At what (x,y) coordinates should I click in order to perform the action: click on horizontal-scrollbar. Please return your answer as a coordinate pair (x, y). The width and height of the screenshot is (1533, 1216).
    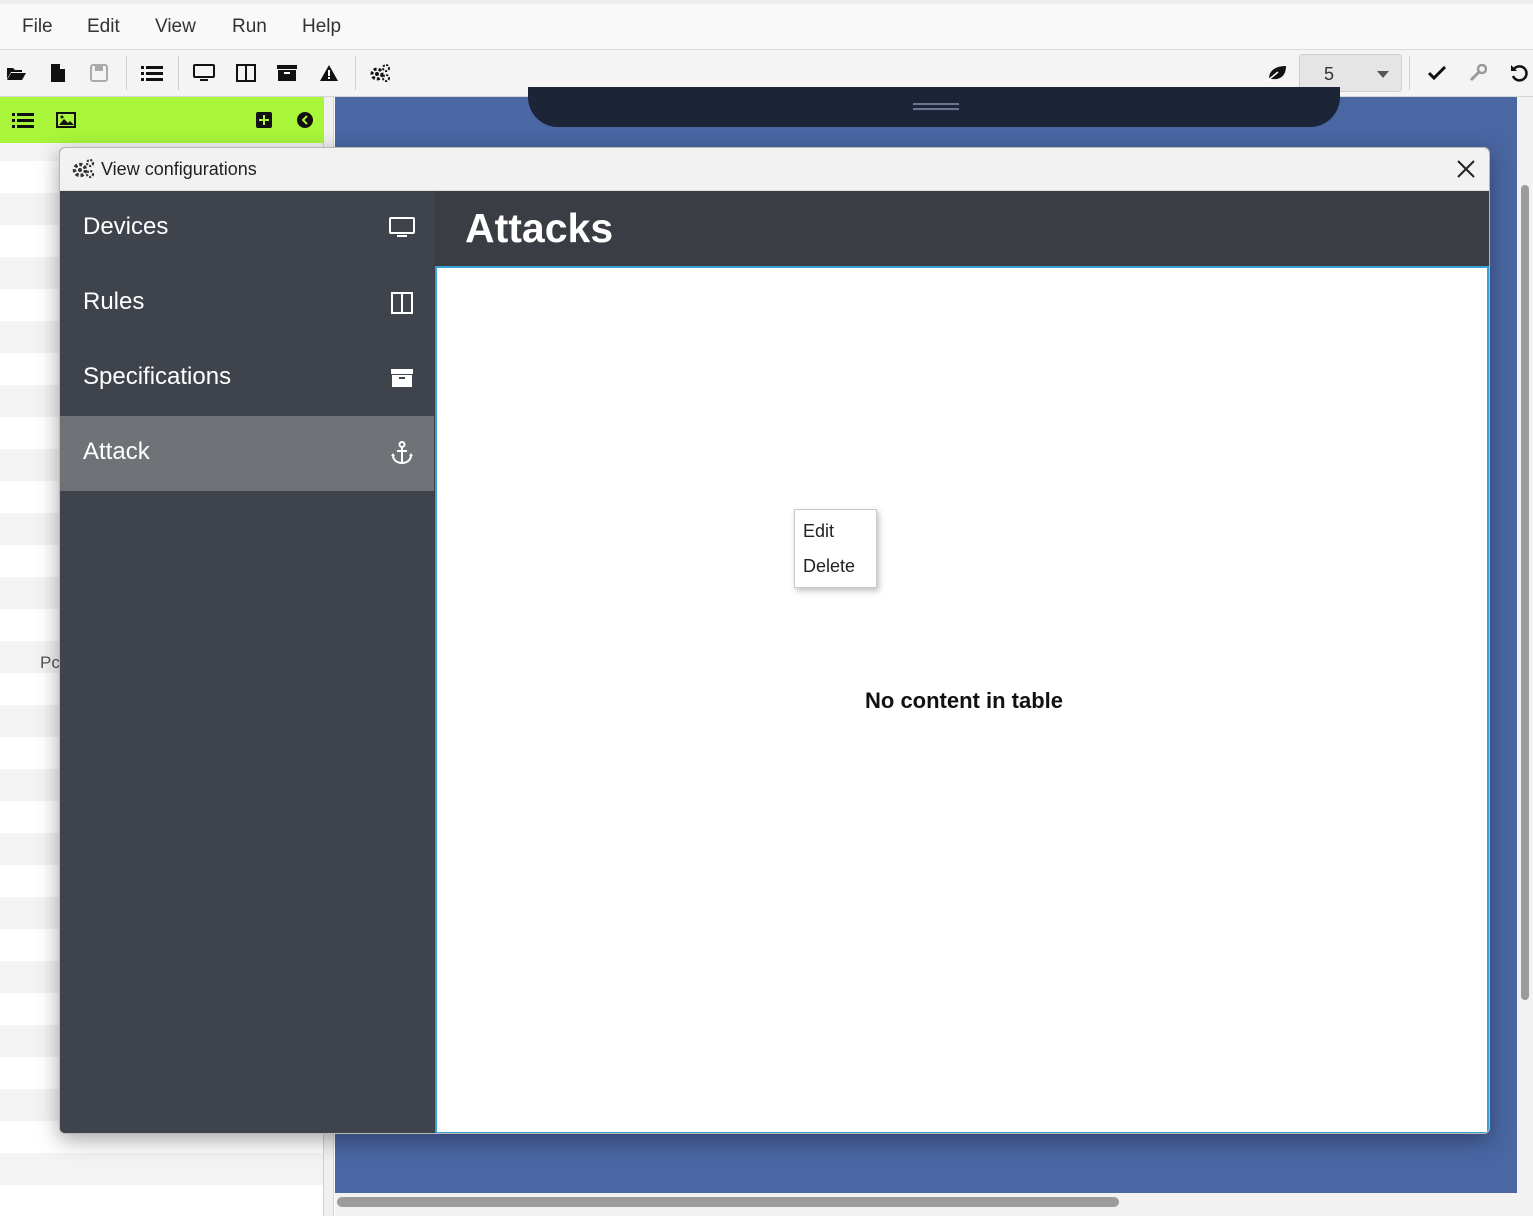
    Looking at the image, I should click on (926, 1204).